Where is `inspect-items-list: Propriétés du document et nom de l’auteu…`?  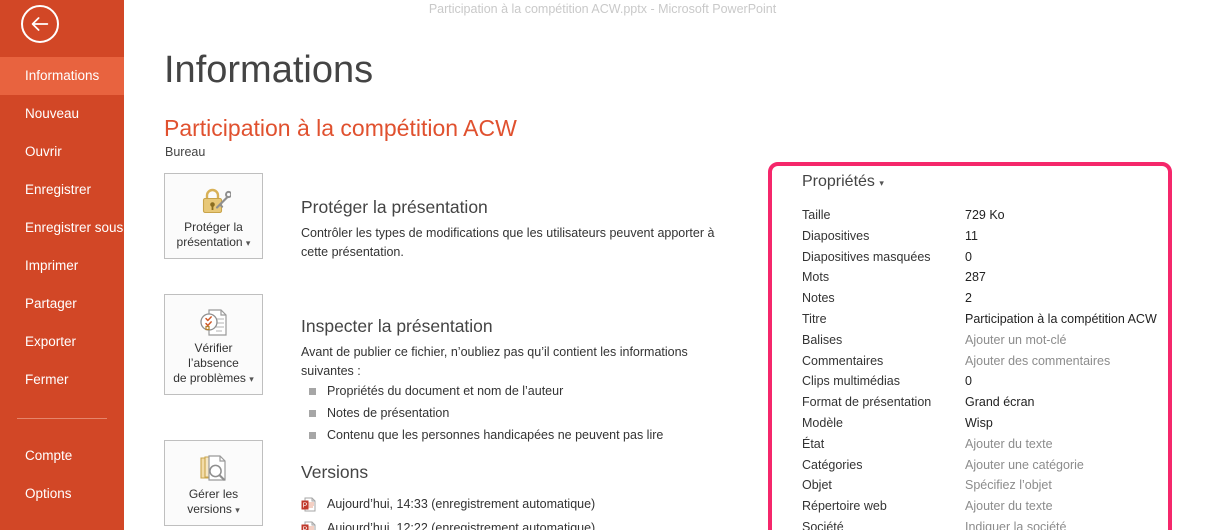
inspect-items-list: Propriétés du document et nom de l’auteu… is located at coordinates (482, 413).